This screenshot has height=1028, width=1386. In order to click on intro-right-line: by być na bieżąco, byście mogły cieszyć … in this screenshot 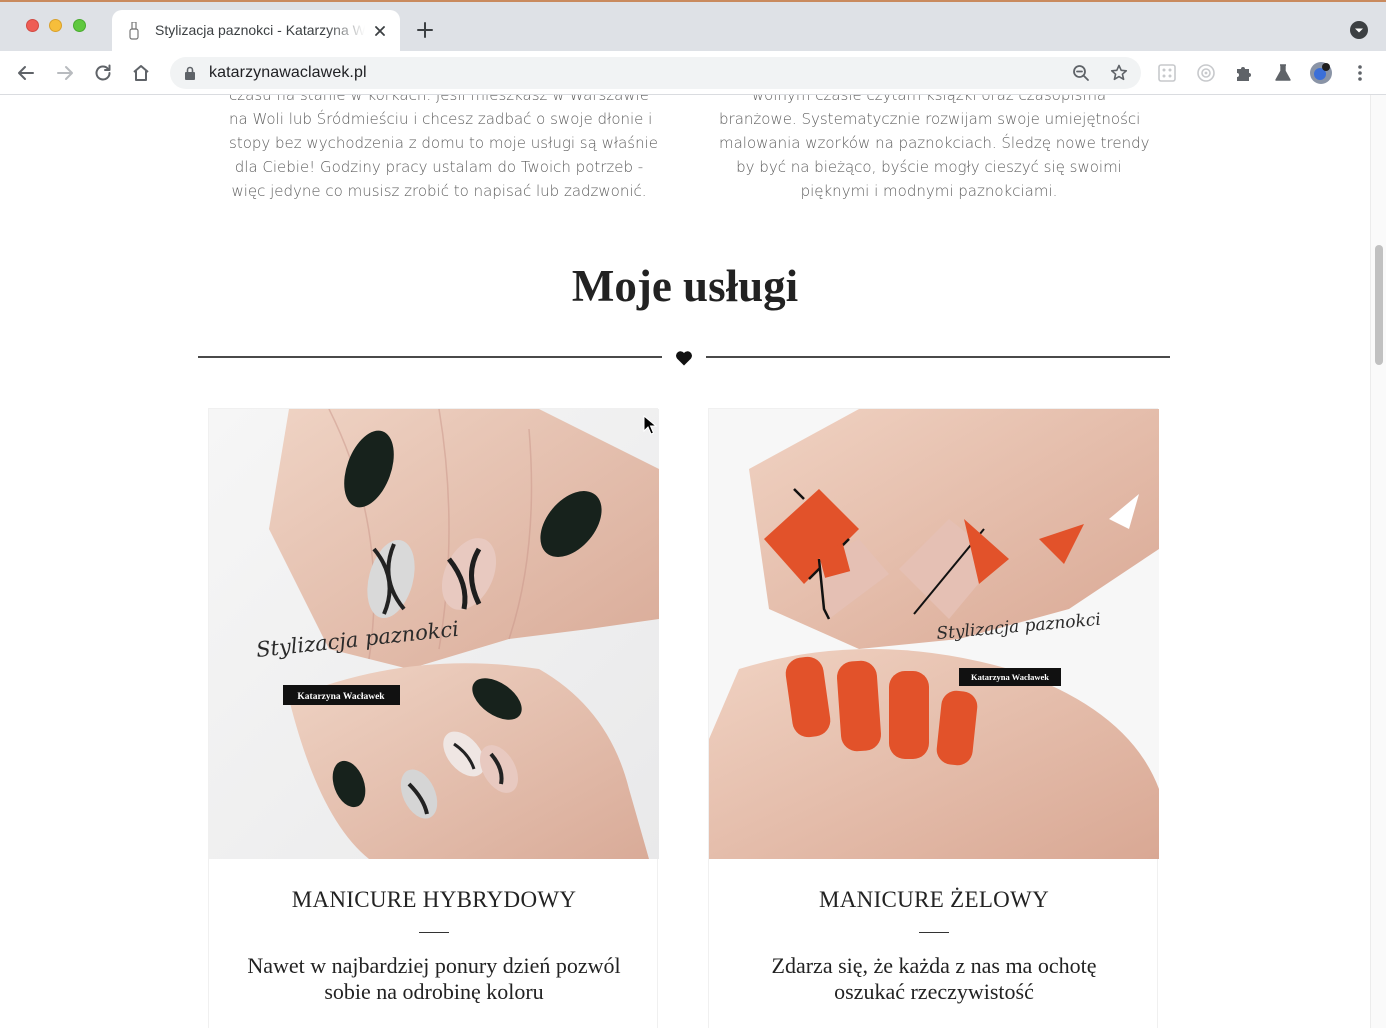, I will do `click(929, 167)`.